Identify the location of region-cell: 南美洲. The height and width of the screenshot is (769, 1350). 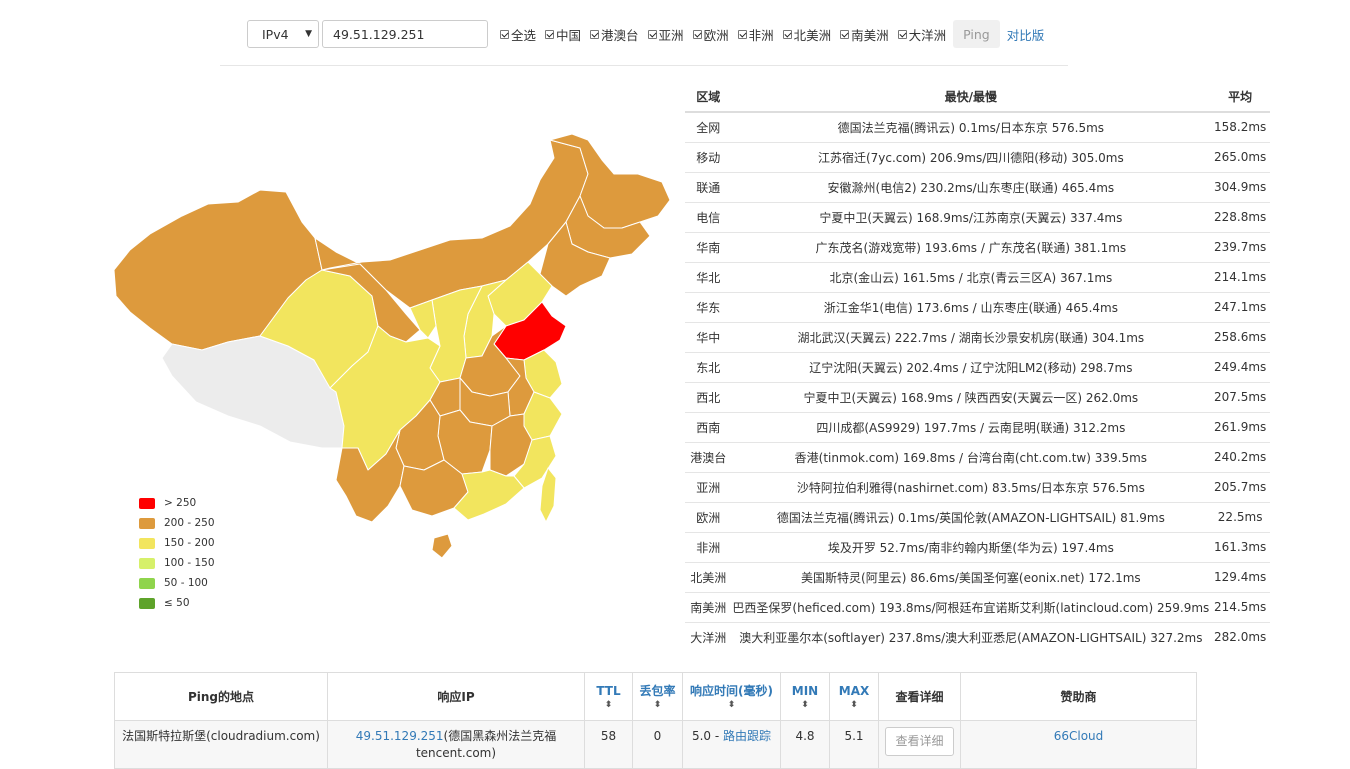
(708, 606).